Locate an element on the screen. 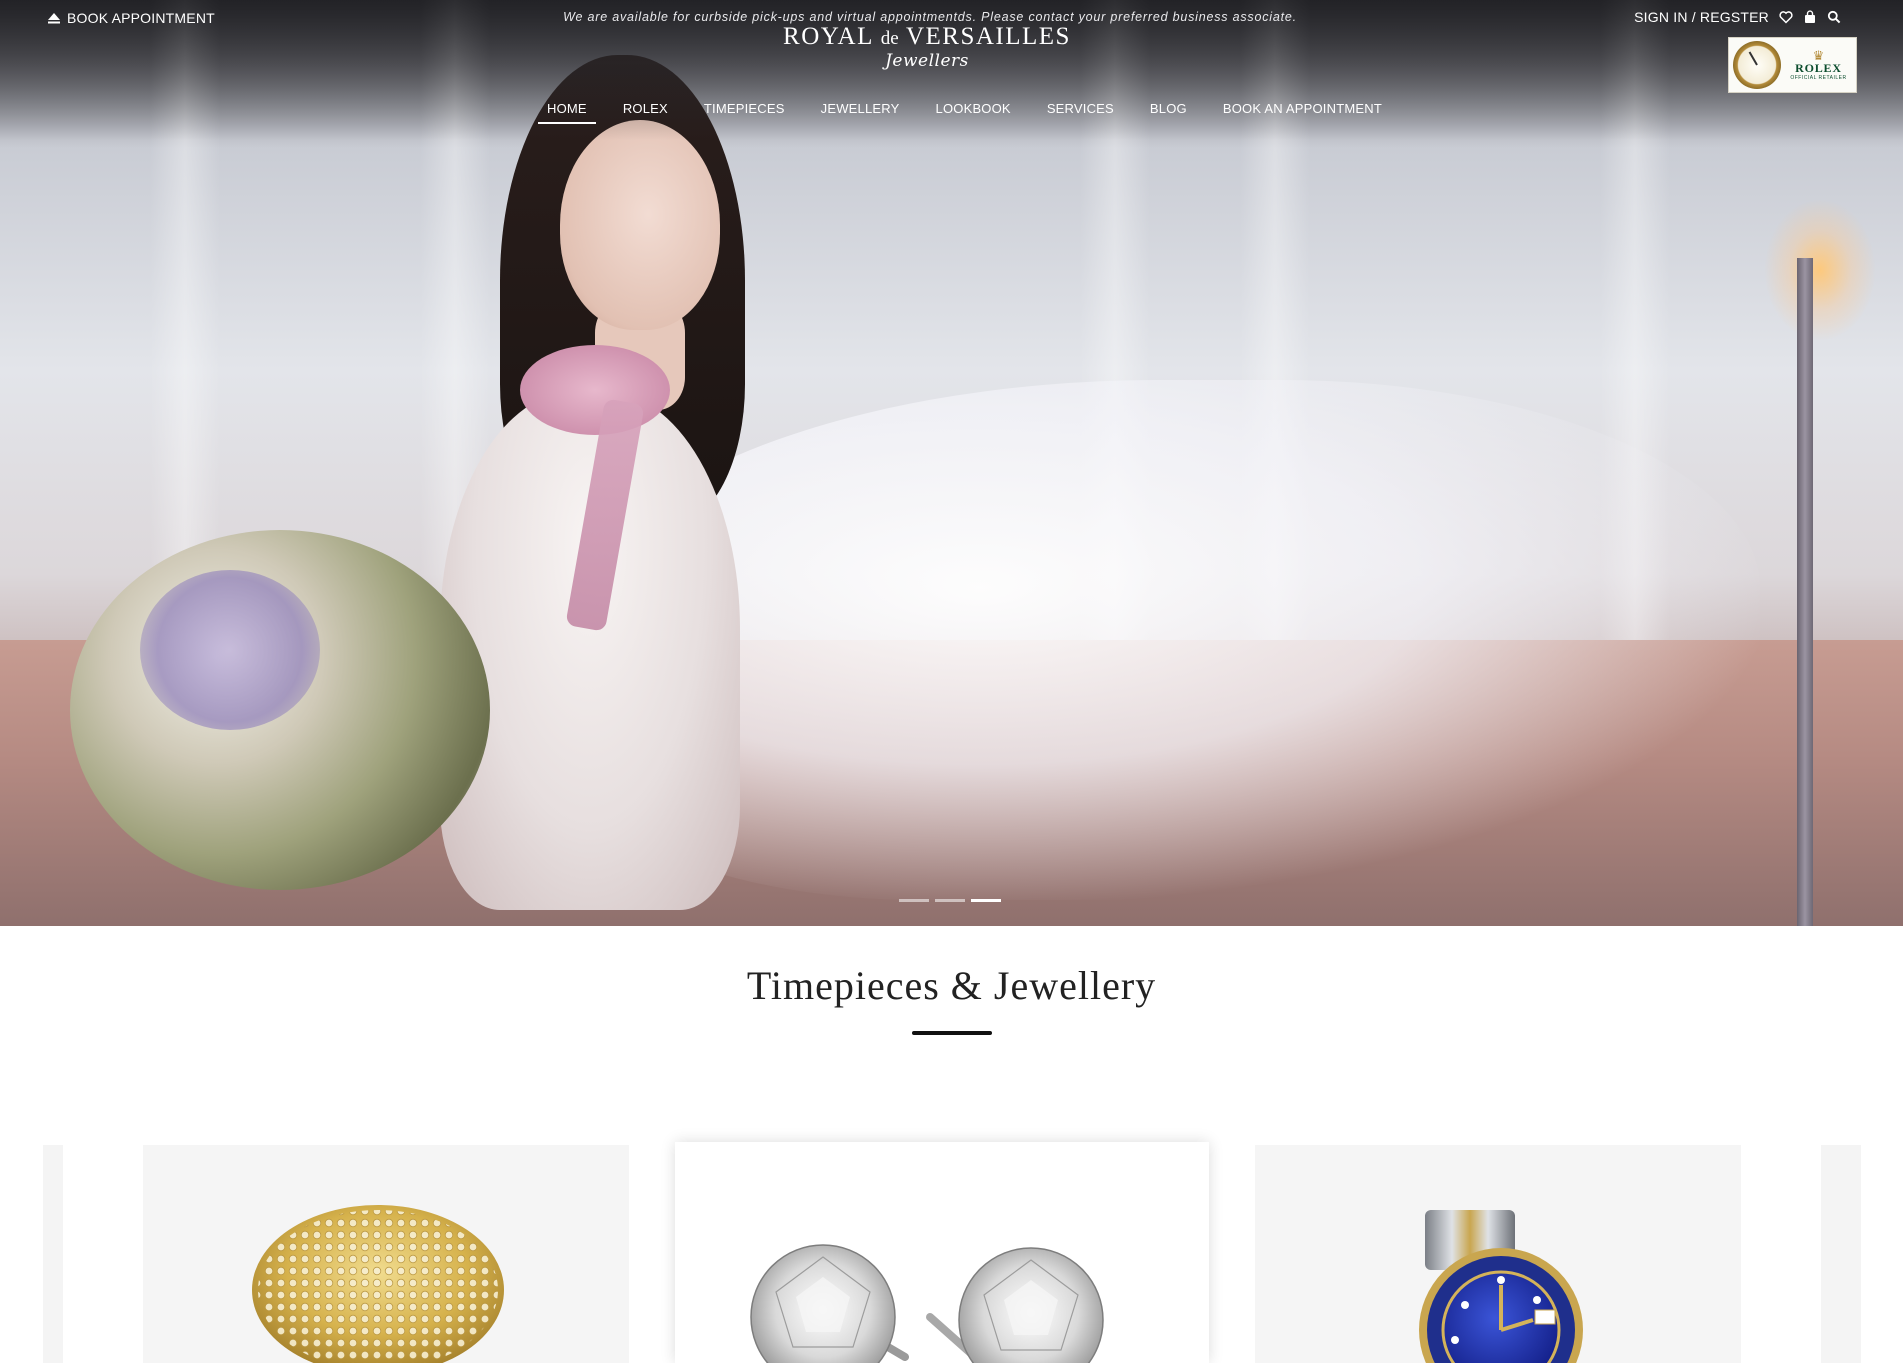  logo-subtitle: Jewellers is located at coordinates (927, 61).